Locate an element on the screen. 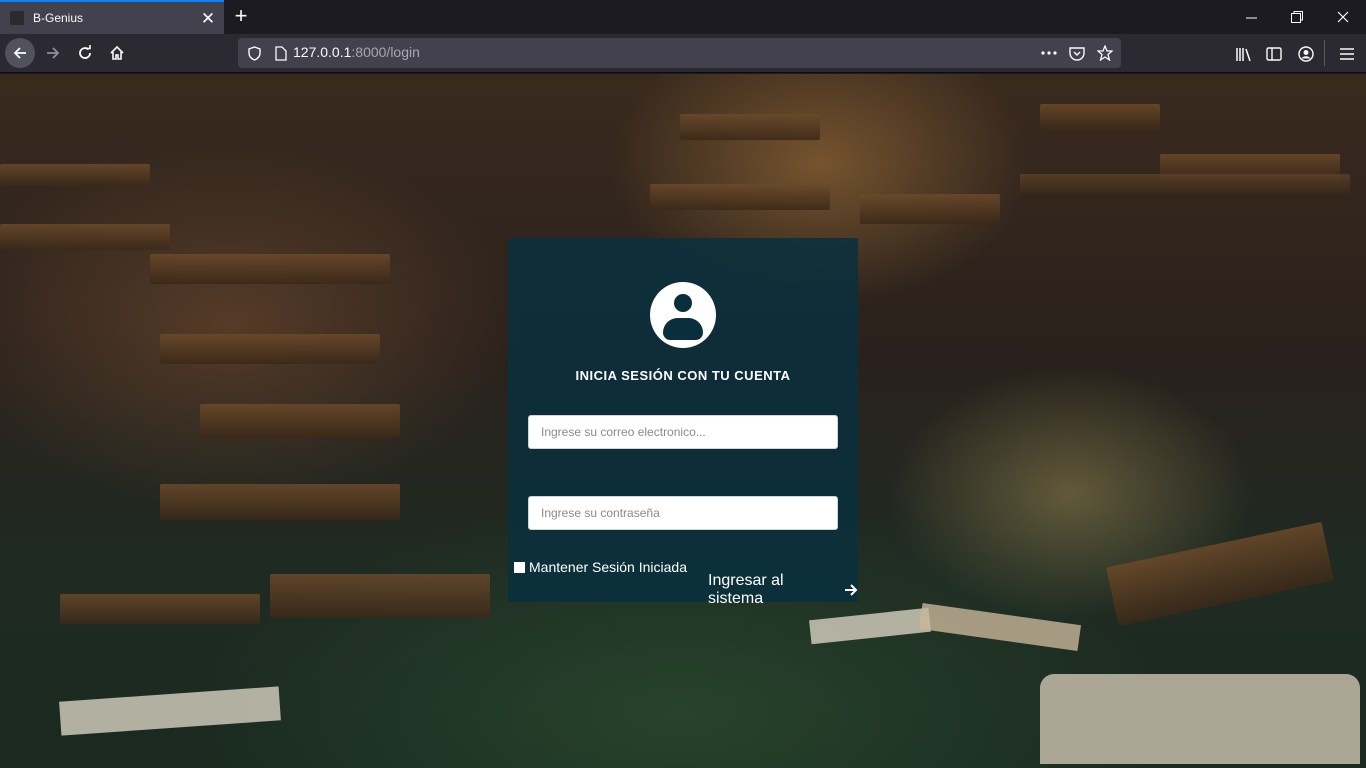  window-close-button is located at coordinates (1343, 17).